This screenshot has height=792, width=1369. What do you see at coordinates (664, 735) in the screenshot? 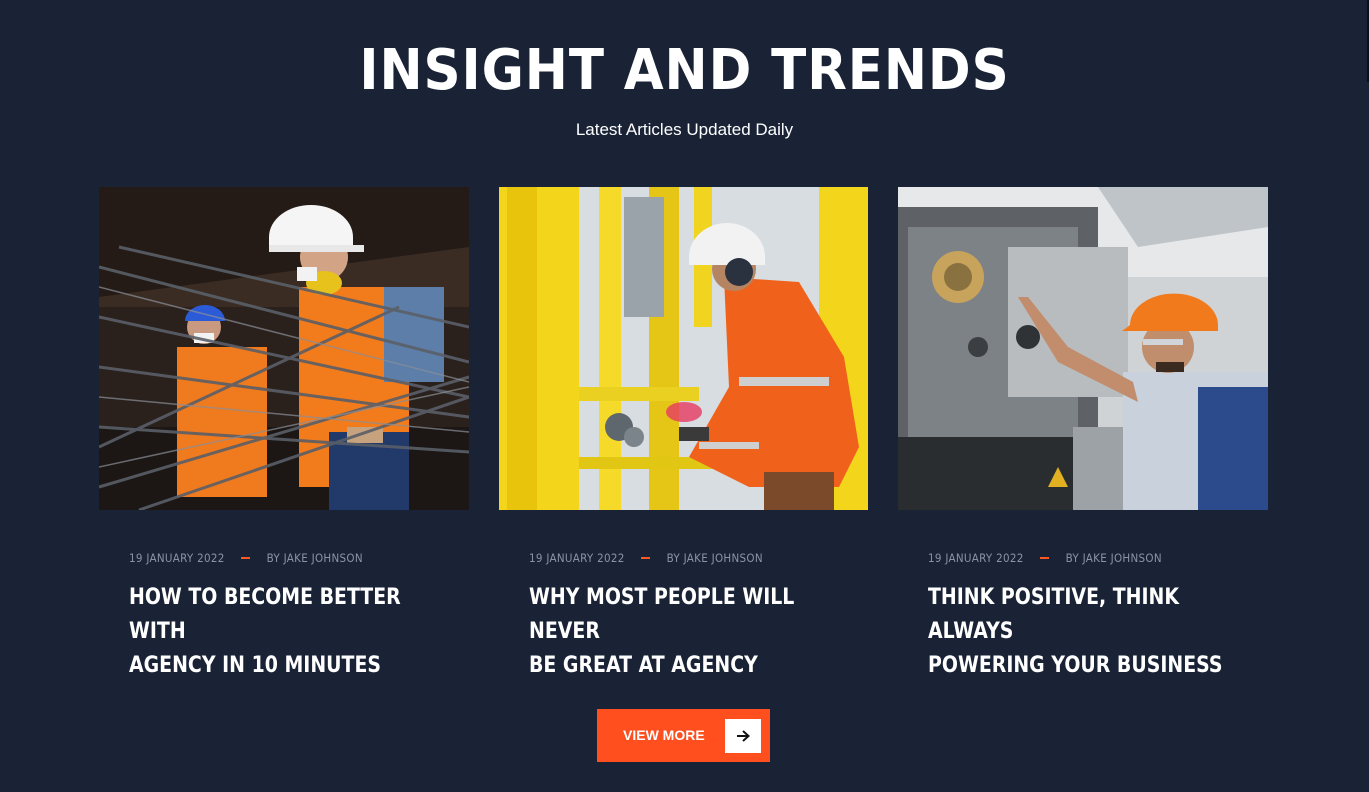
I see `view-more-label: VIEW MORE` at bounding box center [664, 735].